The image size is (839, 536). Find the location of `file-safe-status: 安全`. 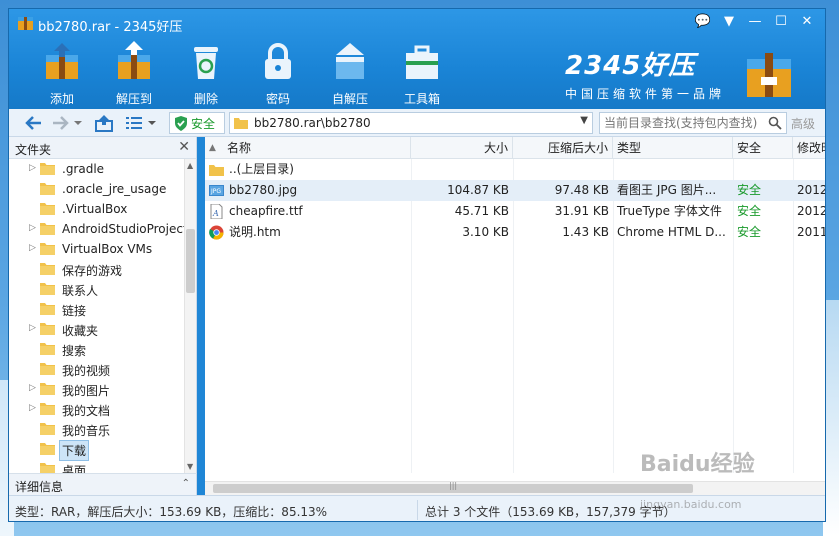

file-safe-status: 安全 is located at coordinates (749, 232).